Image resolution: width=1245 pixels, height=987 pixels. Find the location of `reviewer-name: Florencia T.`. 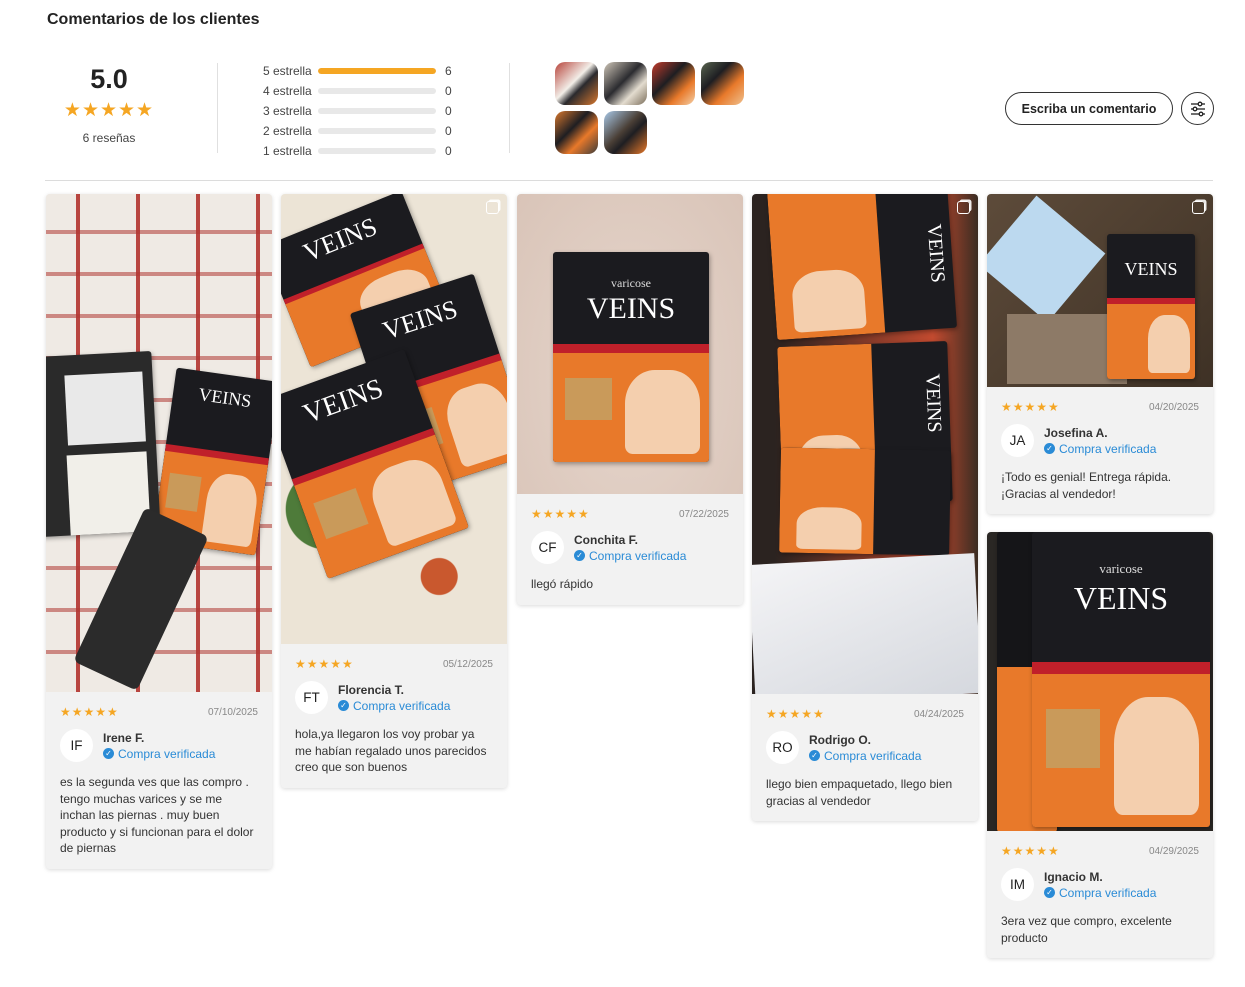

reviewer-name: Florencia T. is located at coordinates (371, 689).